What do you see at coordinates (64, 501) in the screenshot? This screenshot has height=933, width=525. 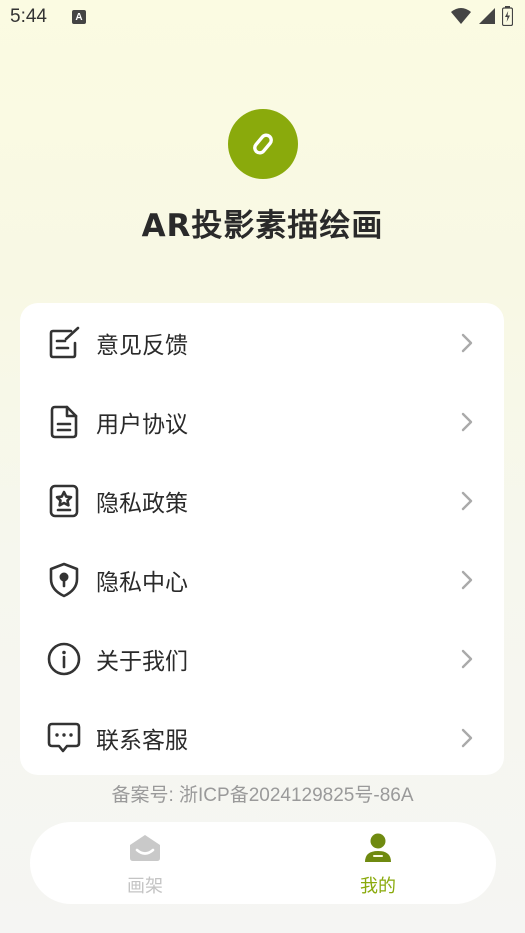 I see `star-badge-icon` at bounding box center [64, 501].